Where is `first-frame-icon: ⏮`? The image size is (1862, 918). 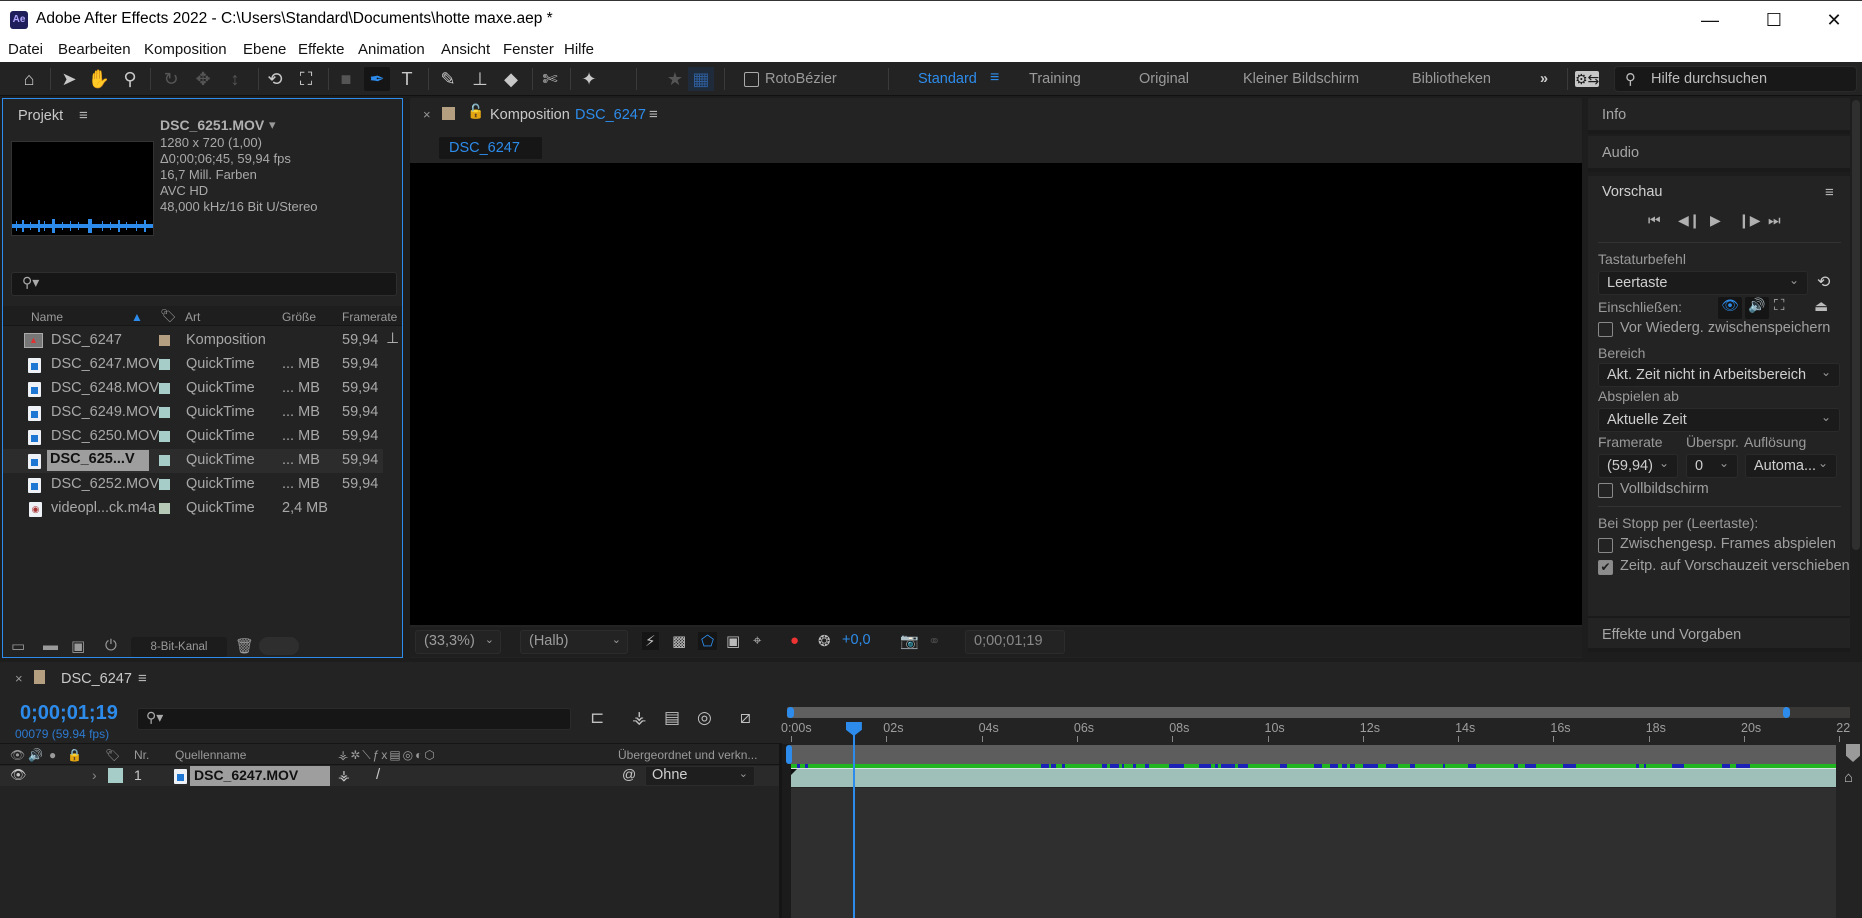
first-frame-icon: ⏮ is located at coordinates (1654, 220).